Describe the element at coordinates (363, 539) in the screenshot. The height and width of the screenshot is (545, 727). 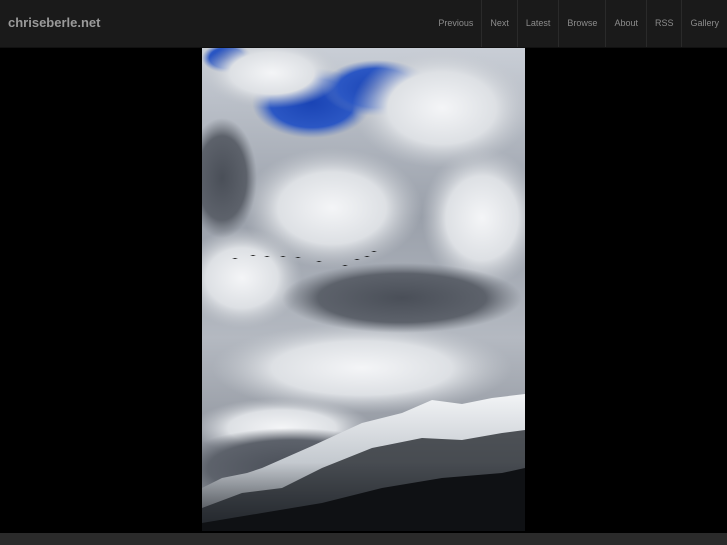
I see `footer-bar` at that location.